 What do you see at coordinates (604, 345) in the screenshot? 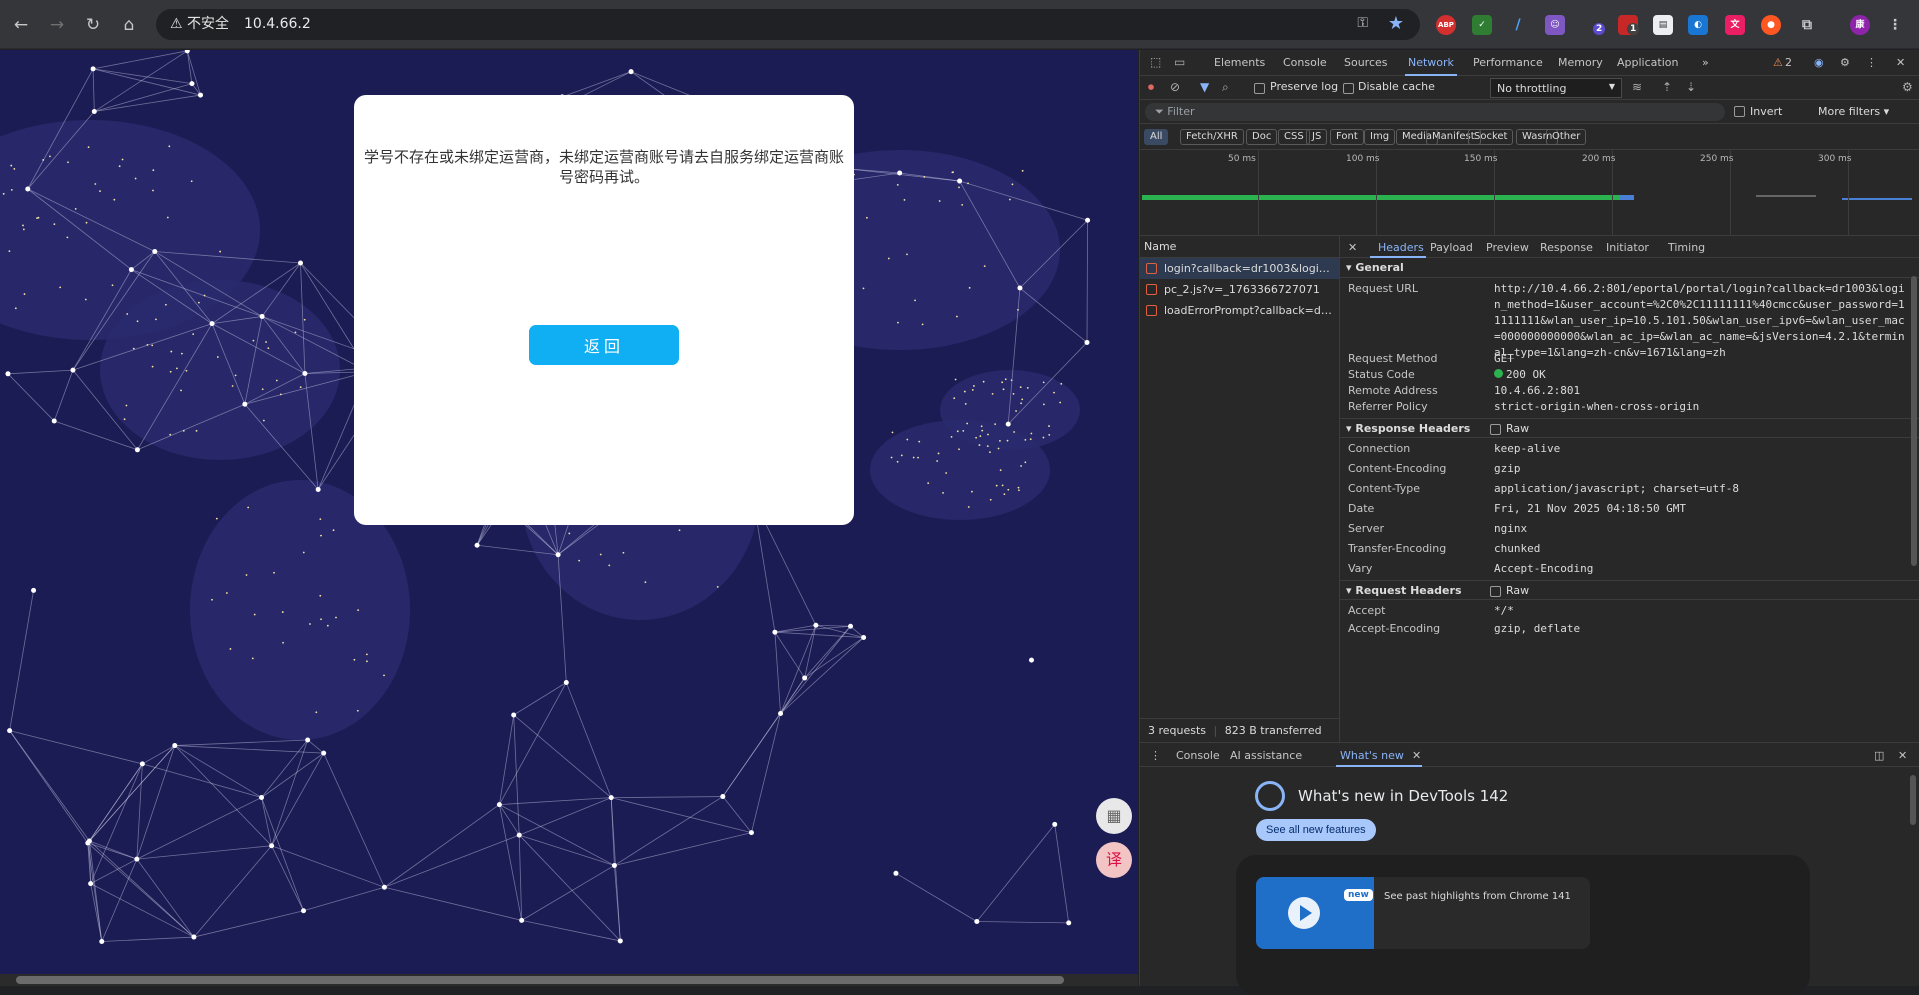
I see `back-button: 返回` at bounding box center [604, 345].